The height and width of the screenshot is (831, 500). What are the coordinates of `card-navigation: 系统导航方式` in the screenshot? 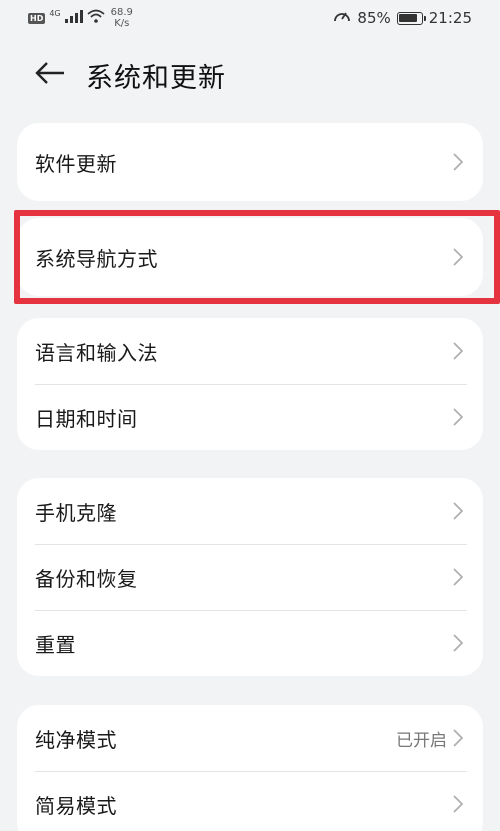 It's located at (250, 257).